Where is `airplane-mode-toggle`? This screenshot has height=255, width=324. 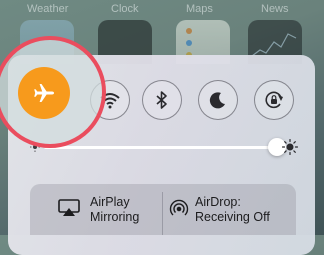 airplane-mode-toggle is located at coordinates (44, 93).